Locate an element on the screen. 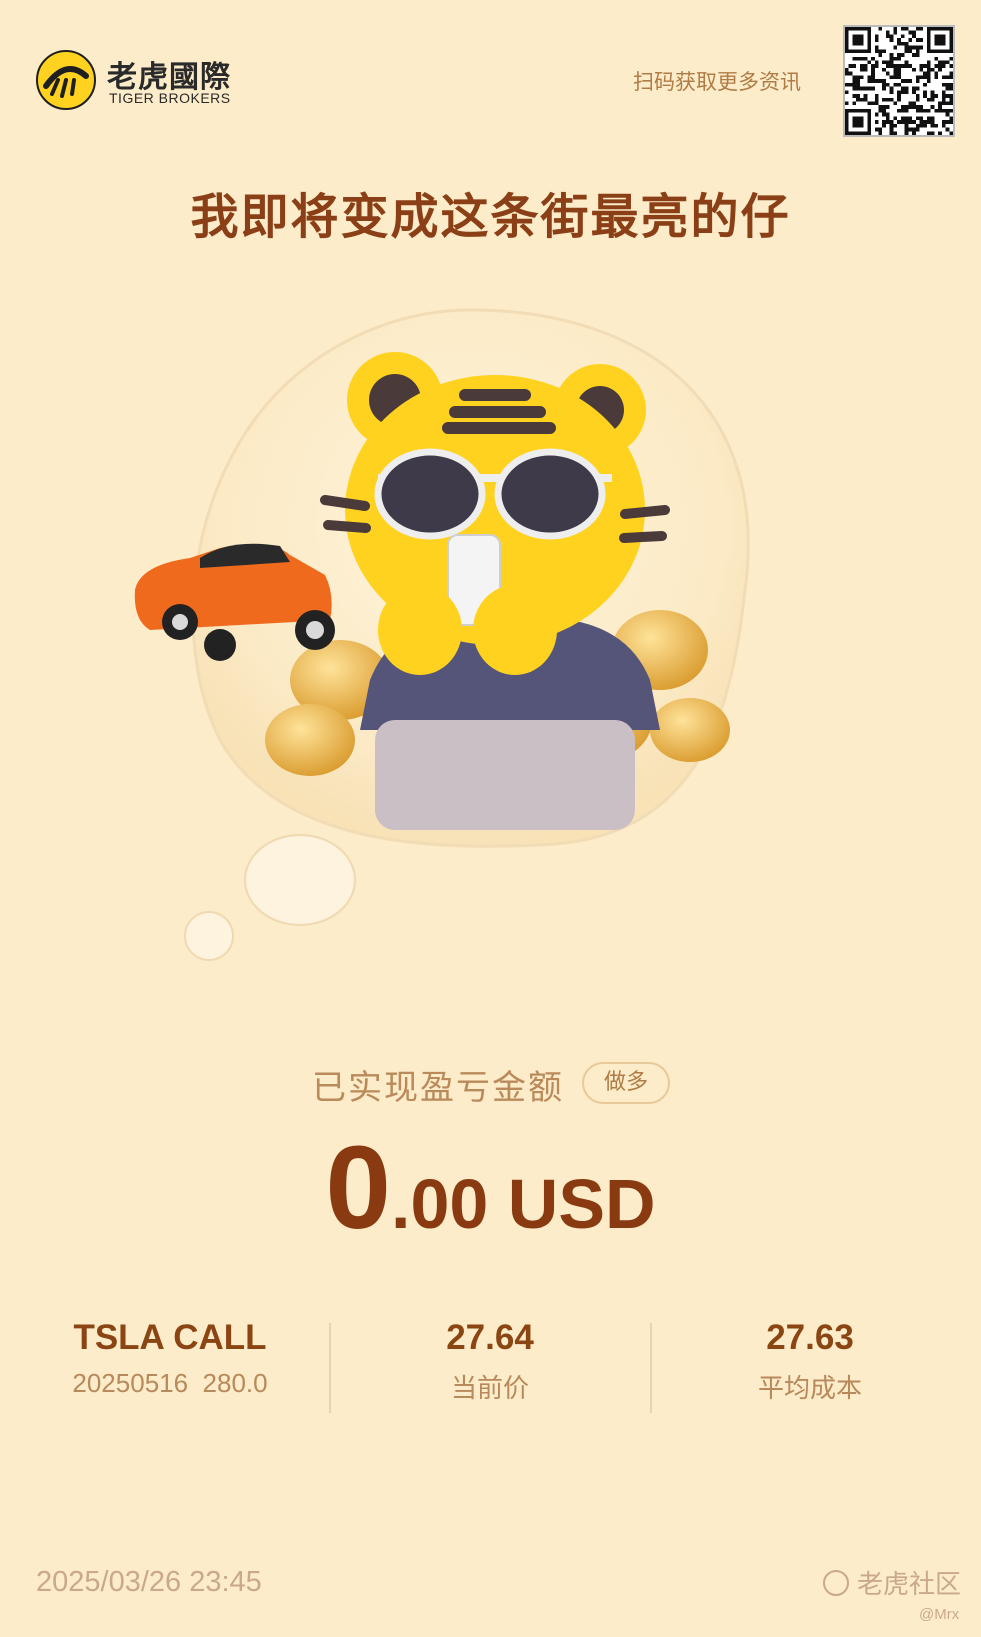  community-label: 老虎社区 is located at coordinates (909, 1585).